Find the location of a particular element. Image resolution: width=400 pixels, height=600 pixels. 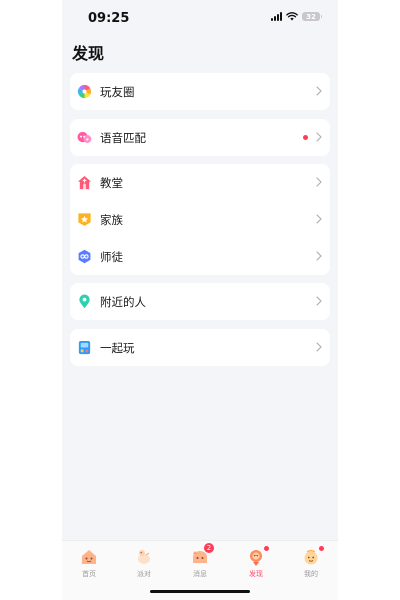

tab-profile: 我的 is located at coordinates (311, 562).